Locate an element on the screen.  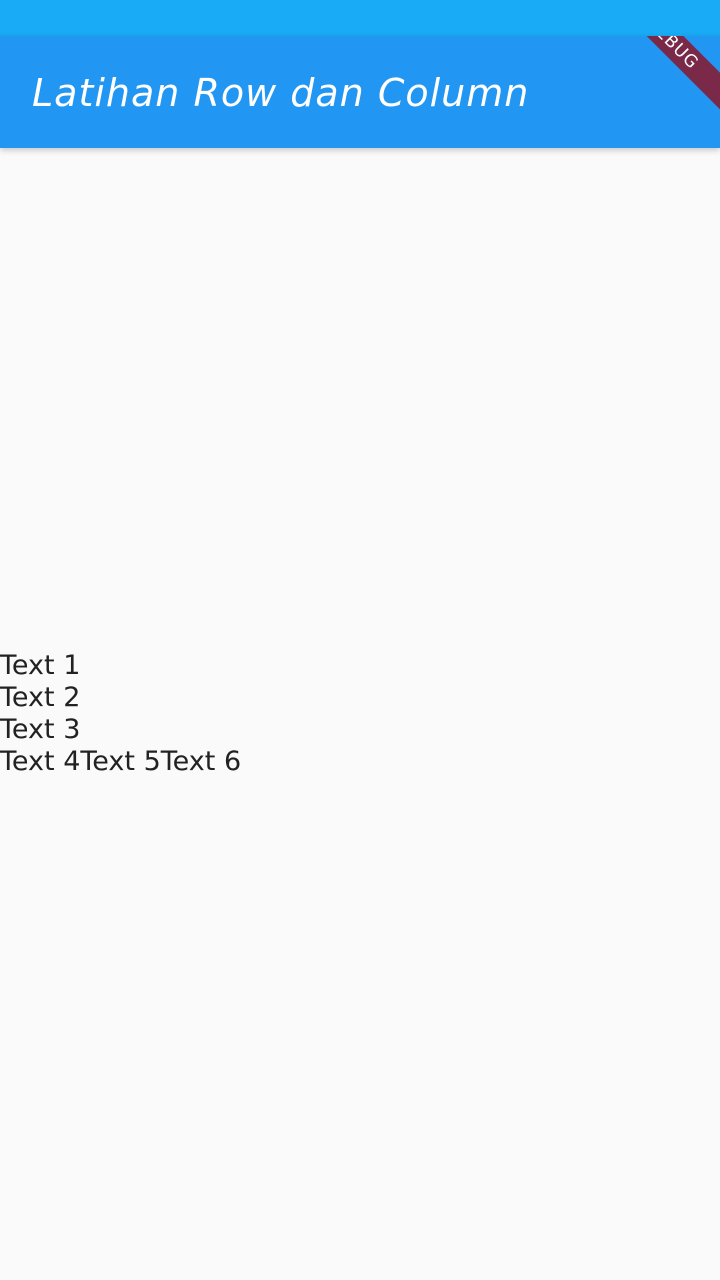
row-text-5: Text 5 is located at coordinates (120, 761).